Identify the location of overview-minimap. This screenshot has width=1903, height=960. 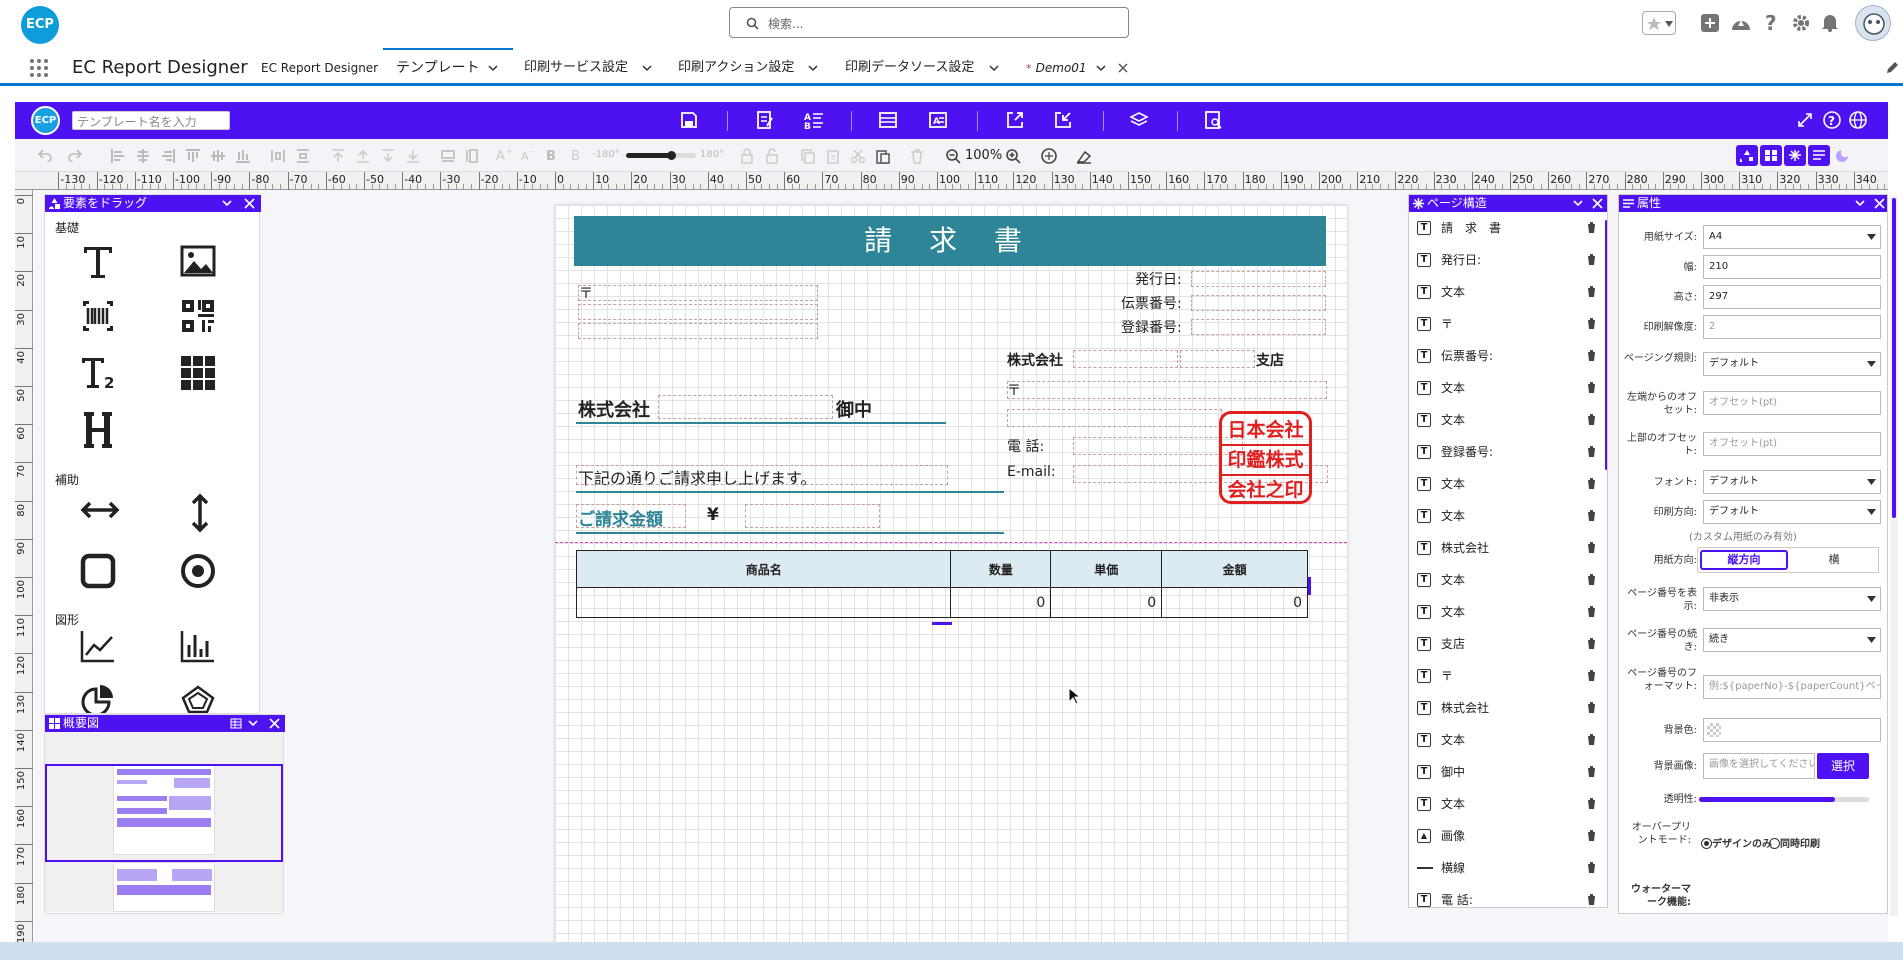
(164, 822).